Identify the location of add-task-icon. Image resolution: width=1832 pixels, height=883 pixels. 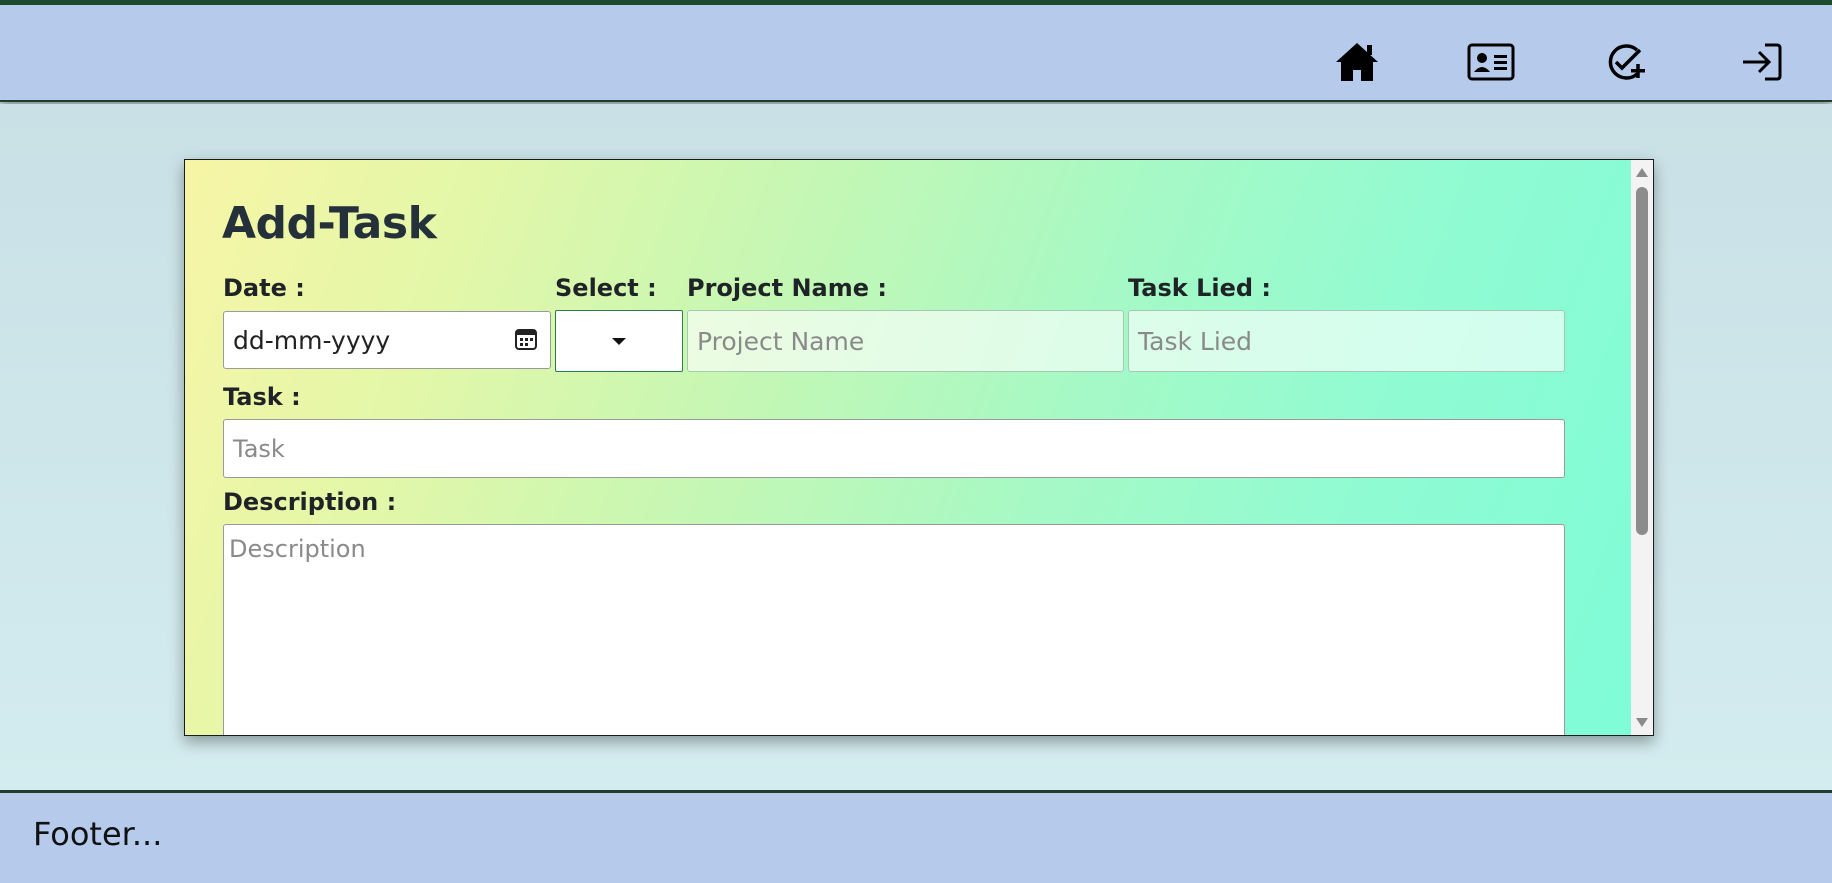
(1626, 62).